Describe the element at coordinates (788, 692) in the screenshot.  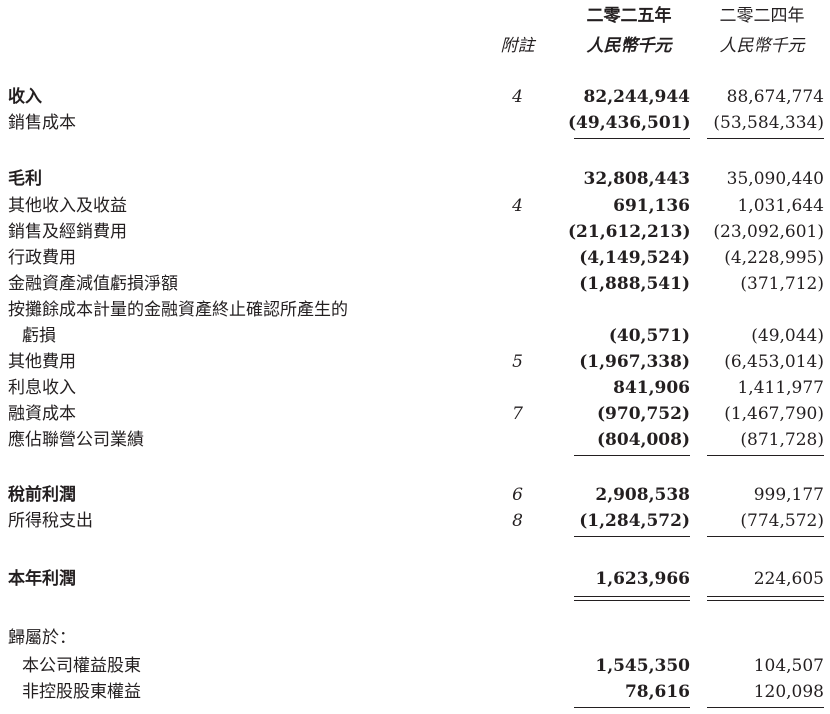
I see `row-value-2024: 120,098` at that location.